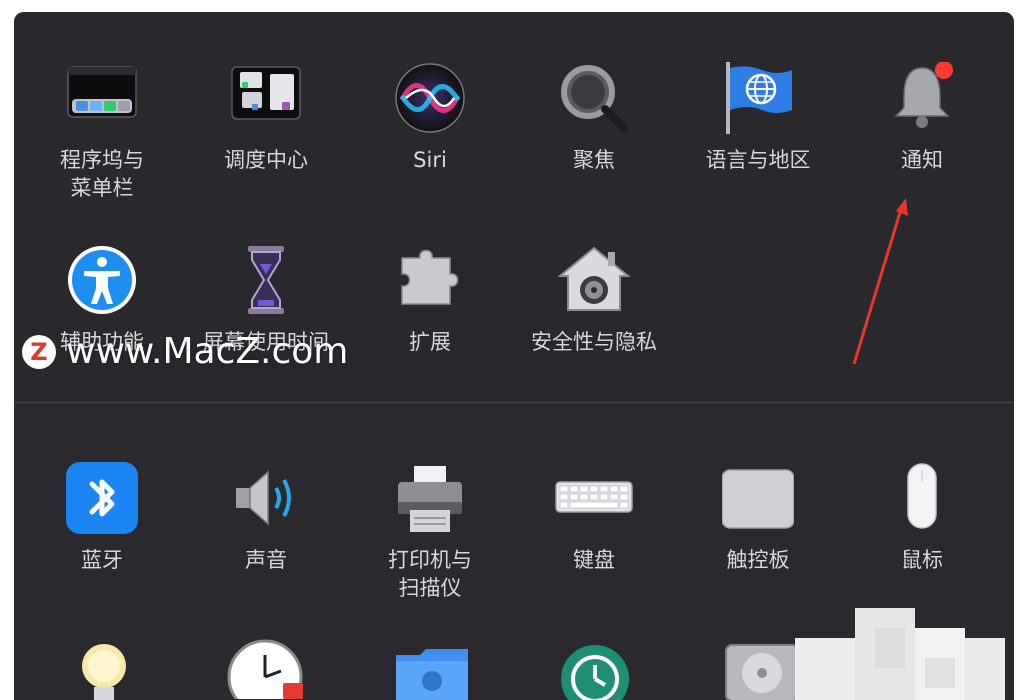  I want to click on spotlight-icon, so click(594, 98).